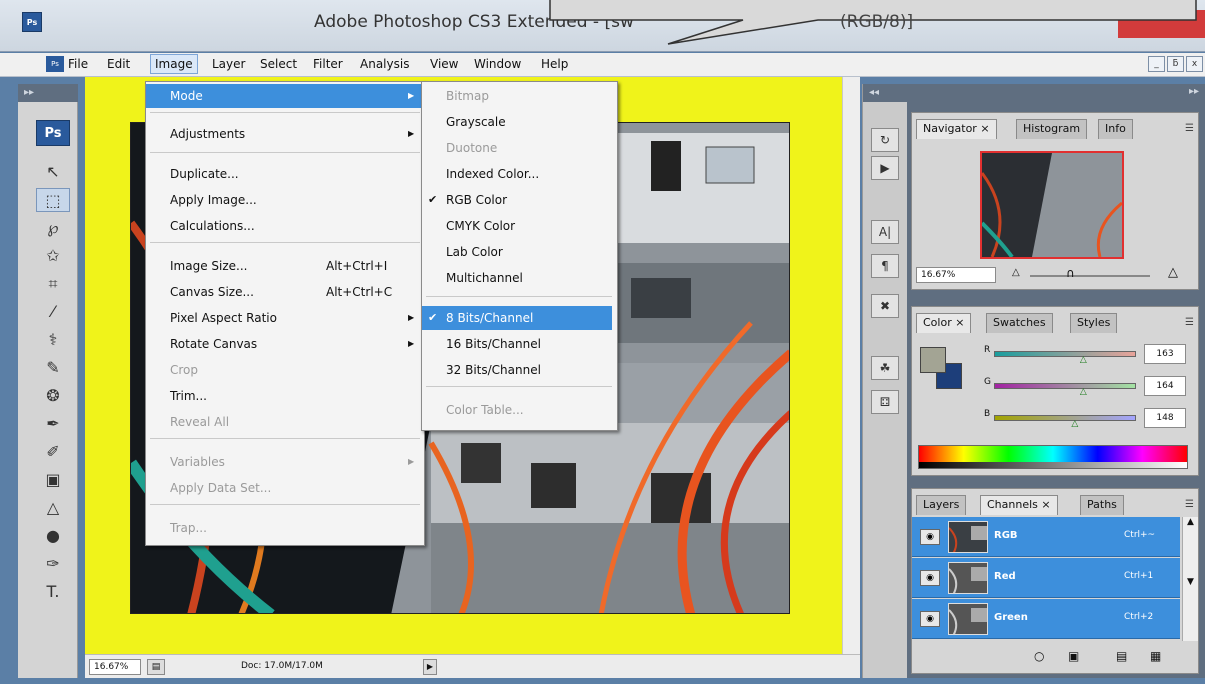 The image size is (1205, 684). Describe the element at coordinates (885, 93) in the screenshot. I see `dock-header: ◂◂` at that location.